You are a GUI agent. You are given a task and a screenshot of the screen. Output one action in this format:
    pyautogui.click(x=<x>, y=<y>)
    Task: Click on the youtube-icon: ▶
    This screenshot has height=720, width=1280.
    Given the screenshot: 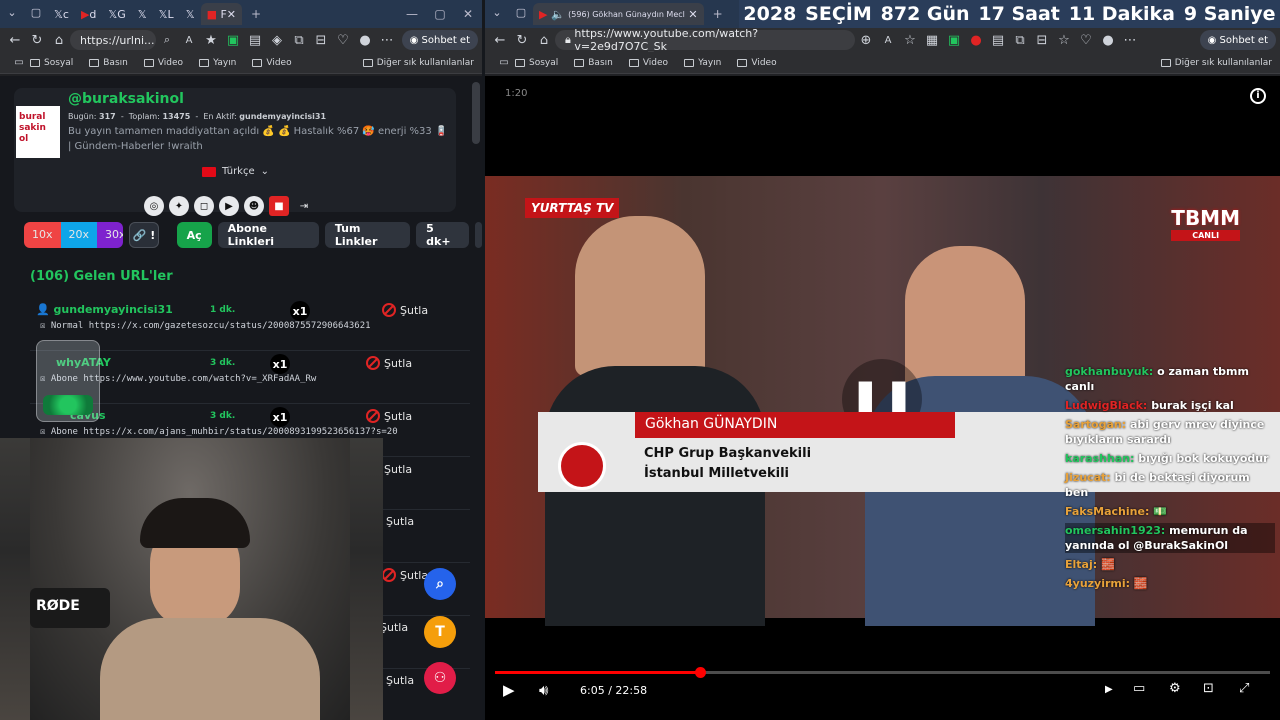 What is the action you would take?
    pyautogui.click(x=229, y=206)
    